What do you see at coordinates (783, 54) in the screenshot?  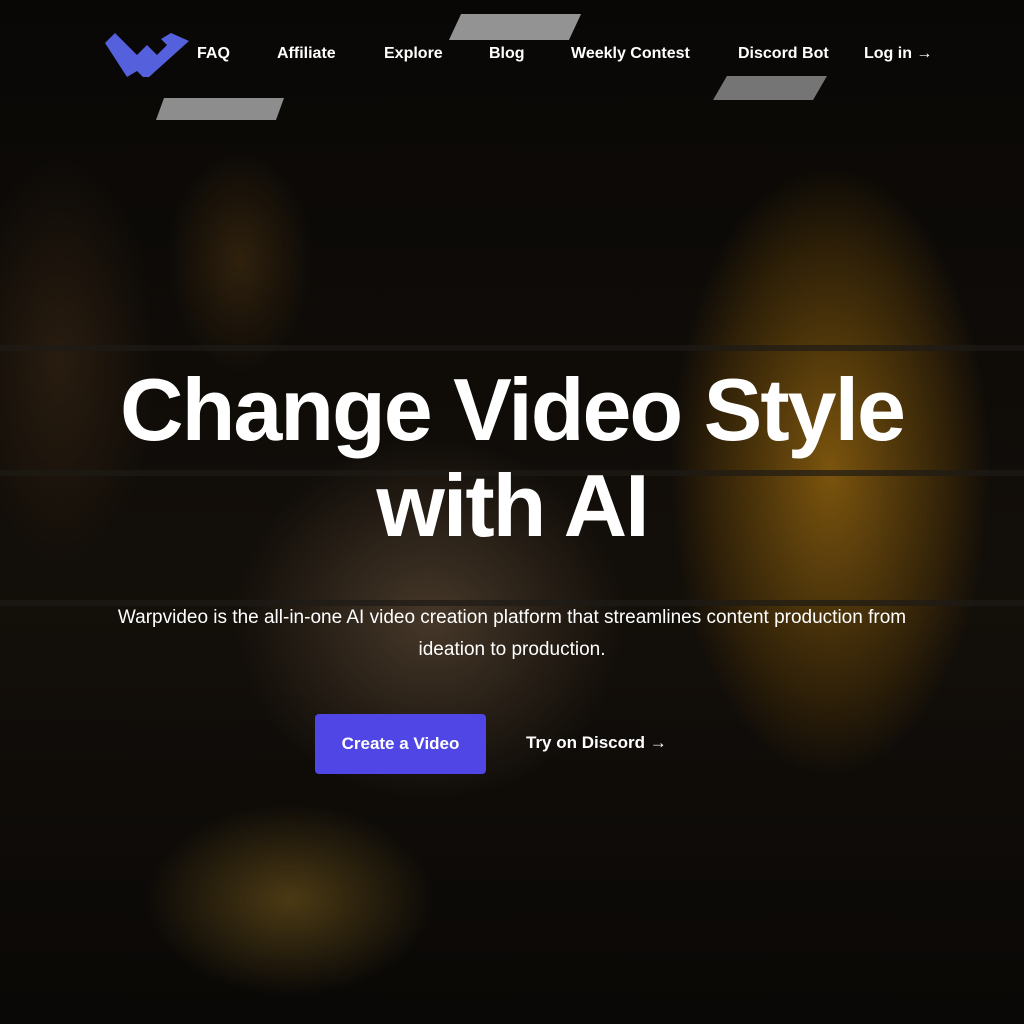 I see `nav-link-discord-bot: Discord Bot` at bounding box center [783, 54].